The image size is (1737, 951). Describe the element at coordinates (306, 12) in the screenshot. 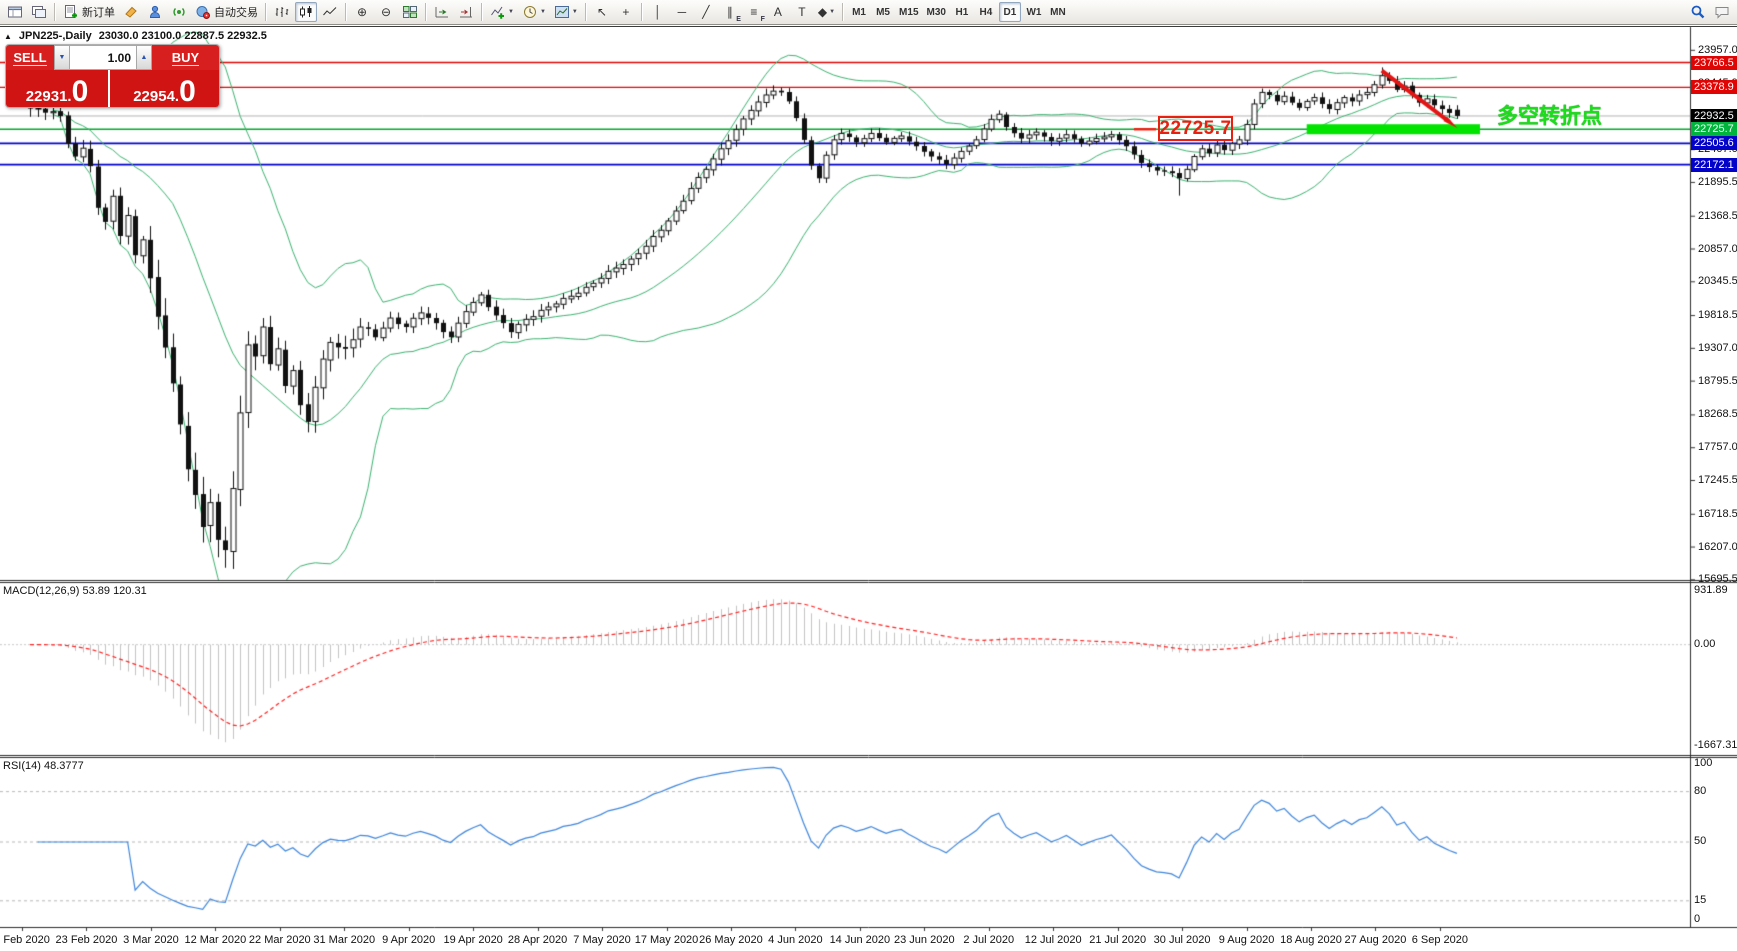

I see `candlestick-type-button` at that location.